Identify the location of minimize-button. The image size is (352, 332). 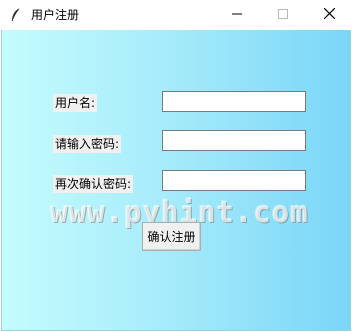
(237, 15).